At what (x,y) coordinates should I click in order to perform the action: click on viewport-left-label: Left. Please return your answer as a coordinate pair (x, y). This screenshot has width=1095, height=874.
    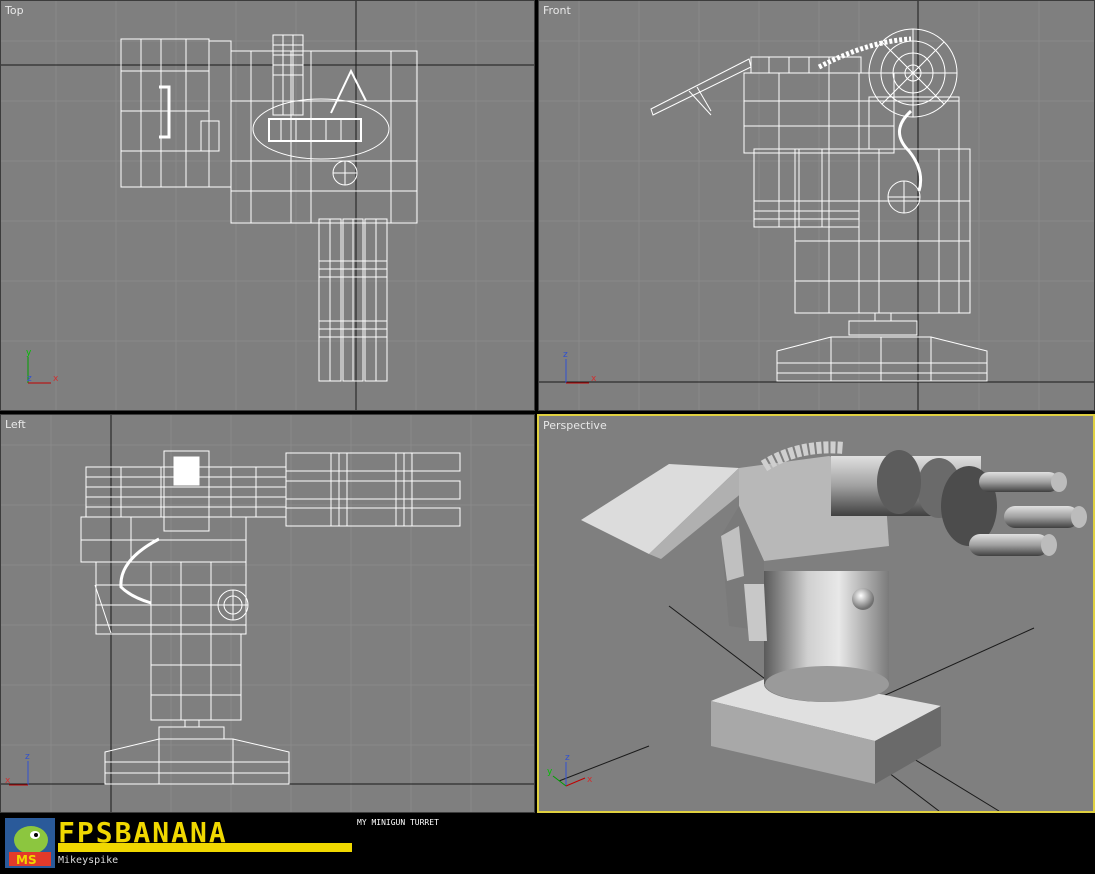
    Looking at the image, I should click on (15, 424).